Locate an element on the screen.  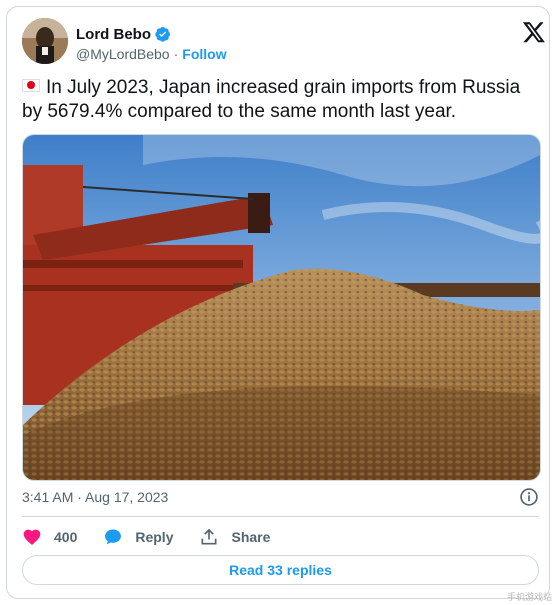
reply-button: Reply is located at coordinates (138, 537).